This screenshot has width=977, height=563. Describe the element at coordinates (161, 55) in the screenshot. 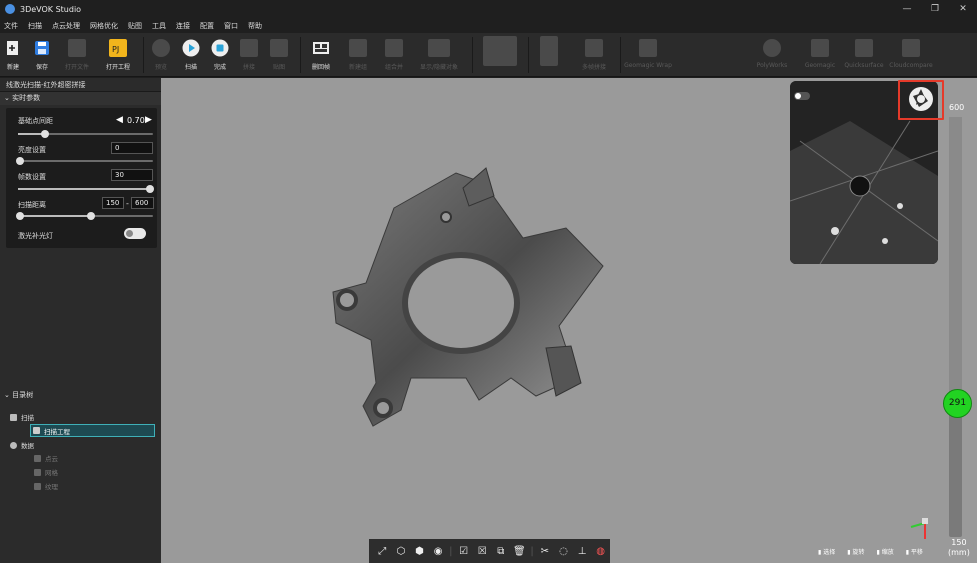

I see `preview-button: 预览` at that location.